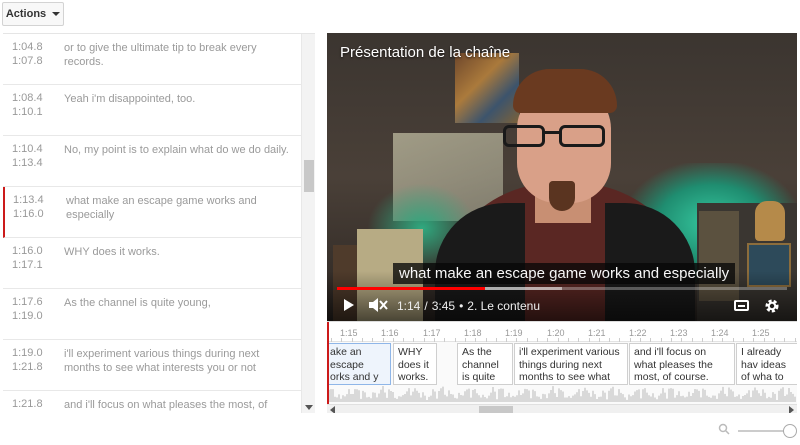 The width and height of the screenshot is (800, 445). What do you see at coordinates (514, 333) in the screenshot?
I see `tick-label: 1:19` at bounding box center [514, 333].